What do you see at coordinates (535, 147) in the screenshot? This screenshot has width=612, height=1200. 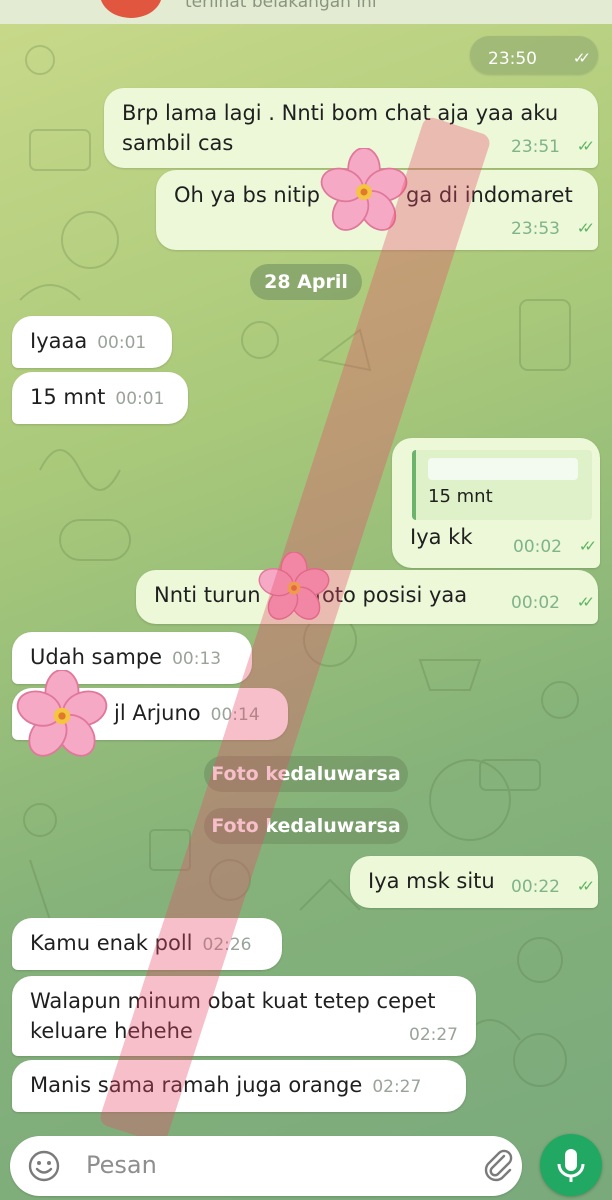 I see `message-time: 23:51` at bounding box center [535, 147].